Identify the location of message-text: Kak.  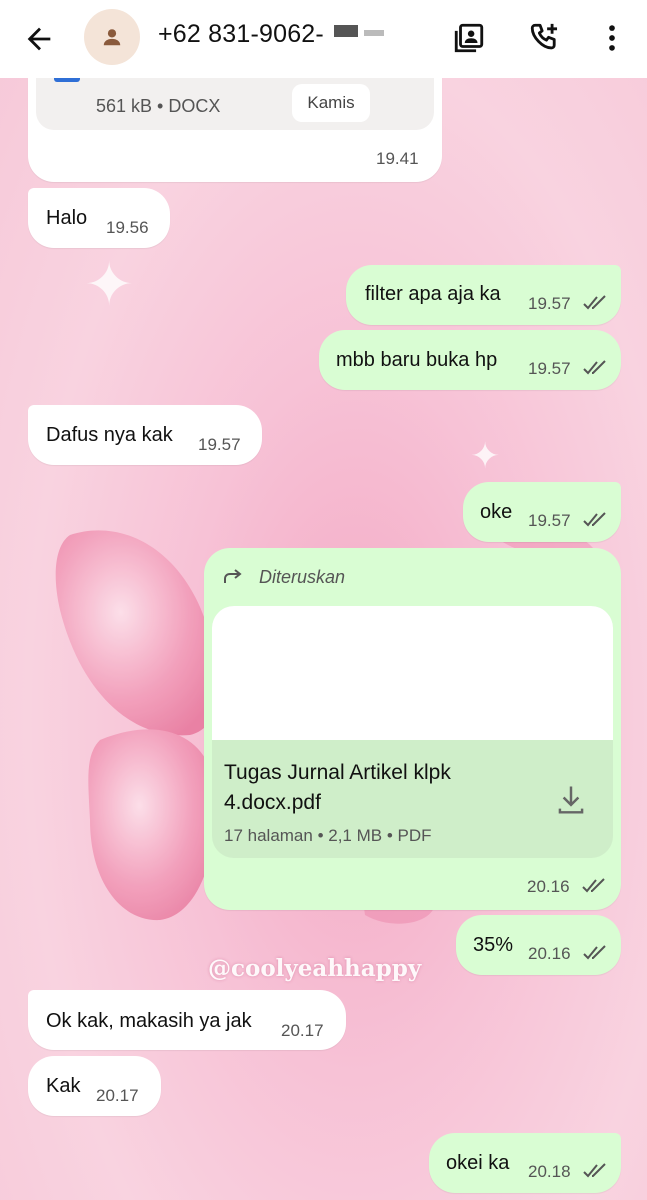
(63, 1086).